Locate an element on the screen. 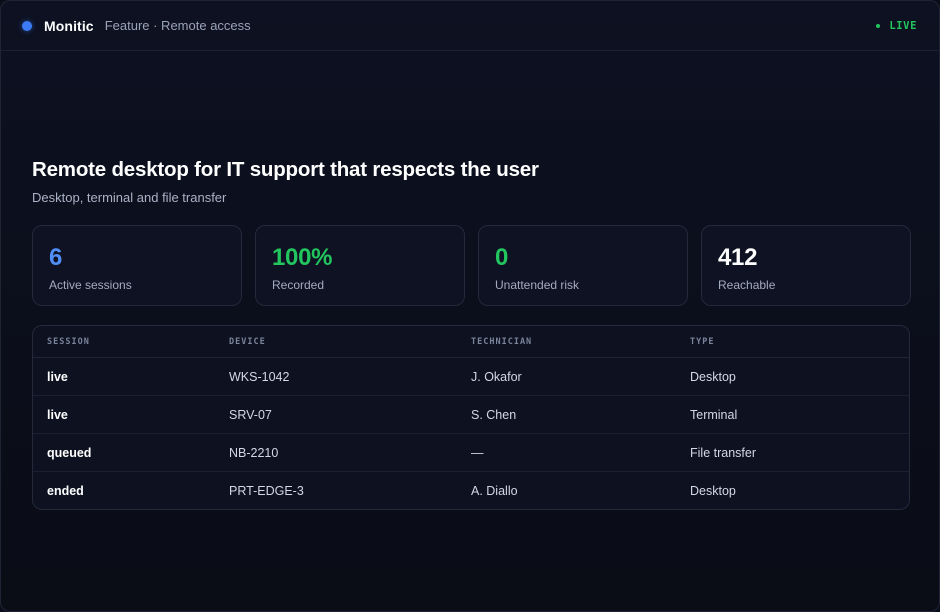 The image size is (940, 612). table-header-row: SESSION DEVICE TECHNICIAN TYPE is located at coordinates (471, 342).